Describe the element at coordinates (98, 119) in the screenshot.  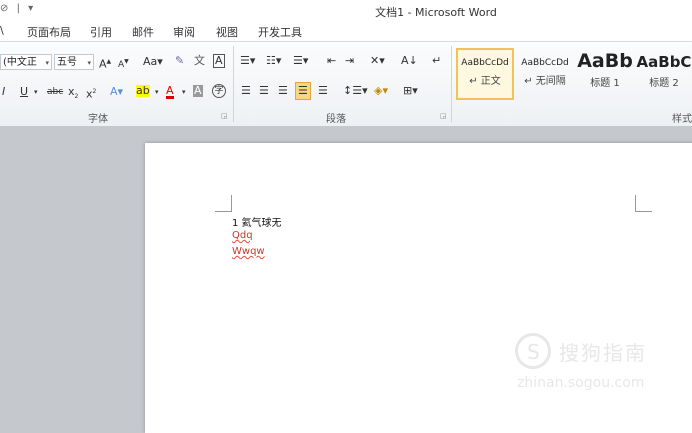
I see `font-group-label: 字体` at that location.